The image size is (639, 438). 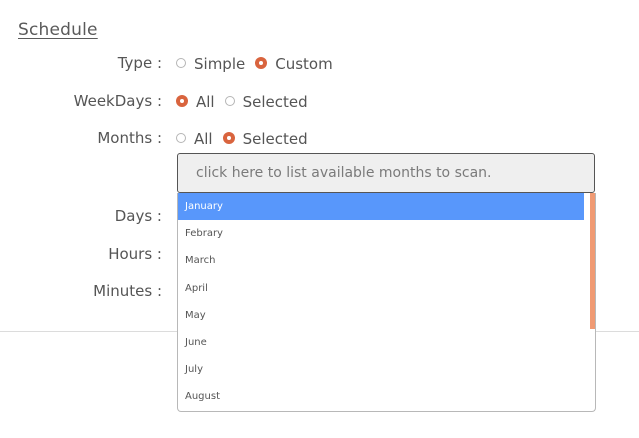 What do you see at coordinates (138, 216) in the screenshot?
I see `days-label: Days :` at bounding box center [138, 216].